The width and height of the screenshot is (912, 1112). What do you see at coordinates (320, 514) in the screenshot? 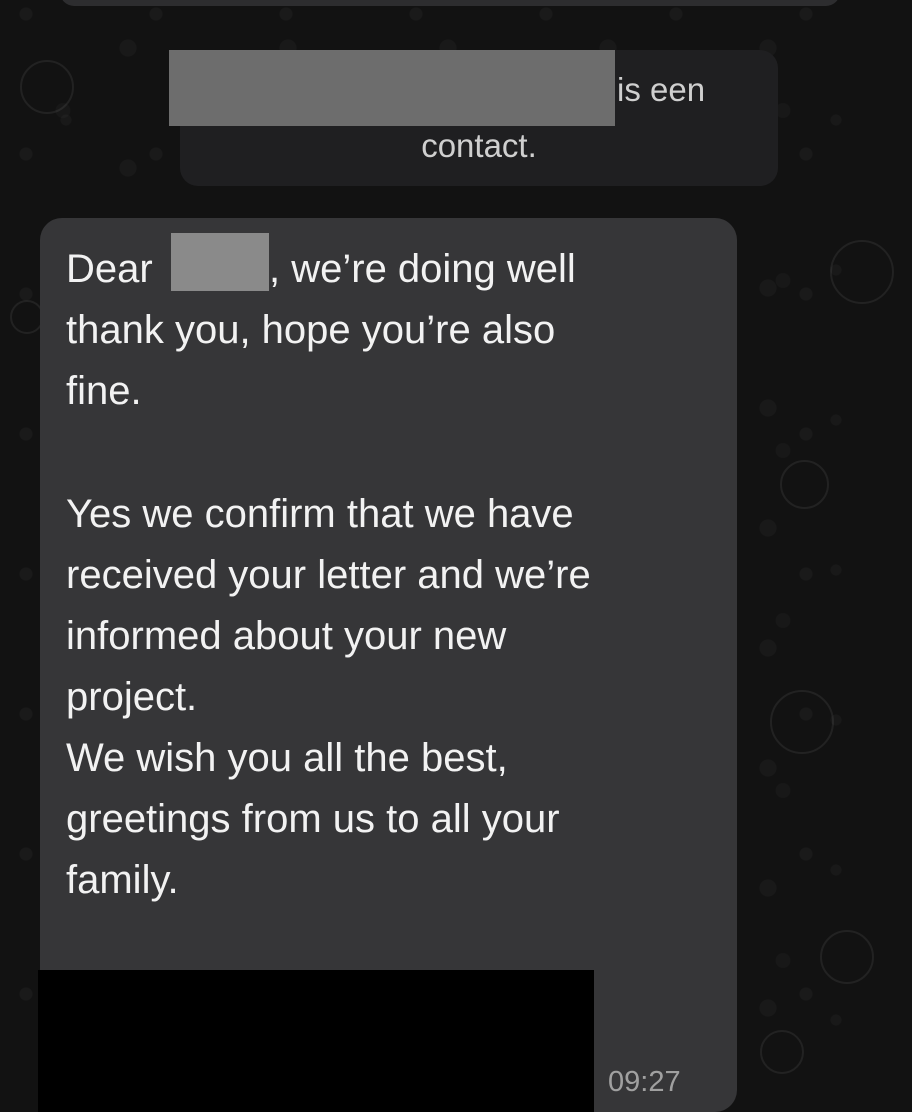
I see `message-text-line: Yes we confirm that we have` at bounding box center [320, 514].